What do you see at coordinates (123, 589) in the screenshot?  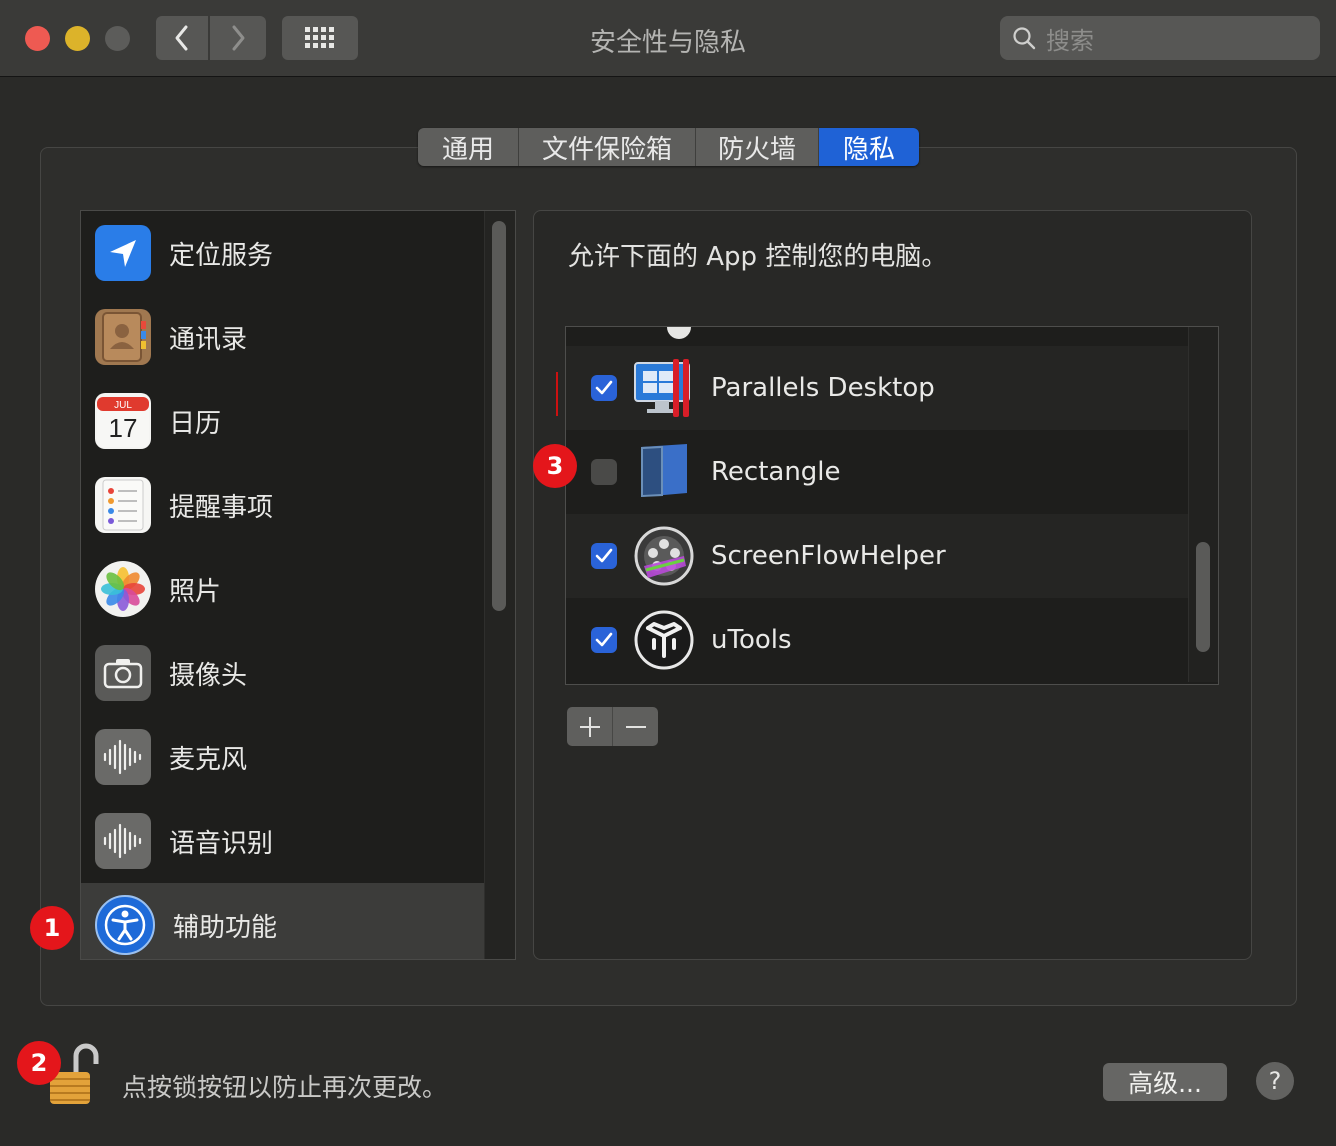 I see `photos-icon` at bounding box center [123, 589].